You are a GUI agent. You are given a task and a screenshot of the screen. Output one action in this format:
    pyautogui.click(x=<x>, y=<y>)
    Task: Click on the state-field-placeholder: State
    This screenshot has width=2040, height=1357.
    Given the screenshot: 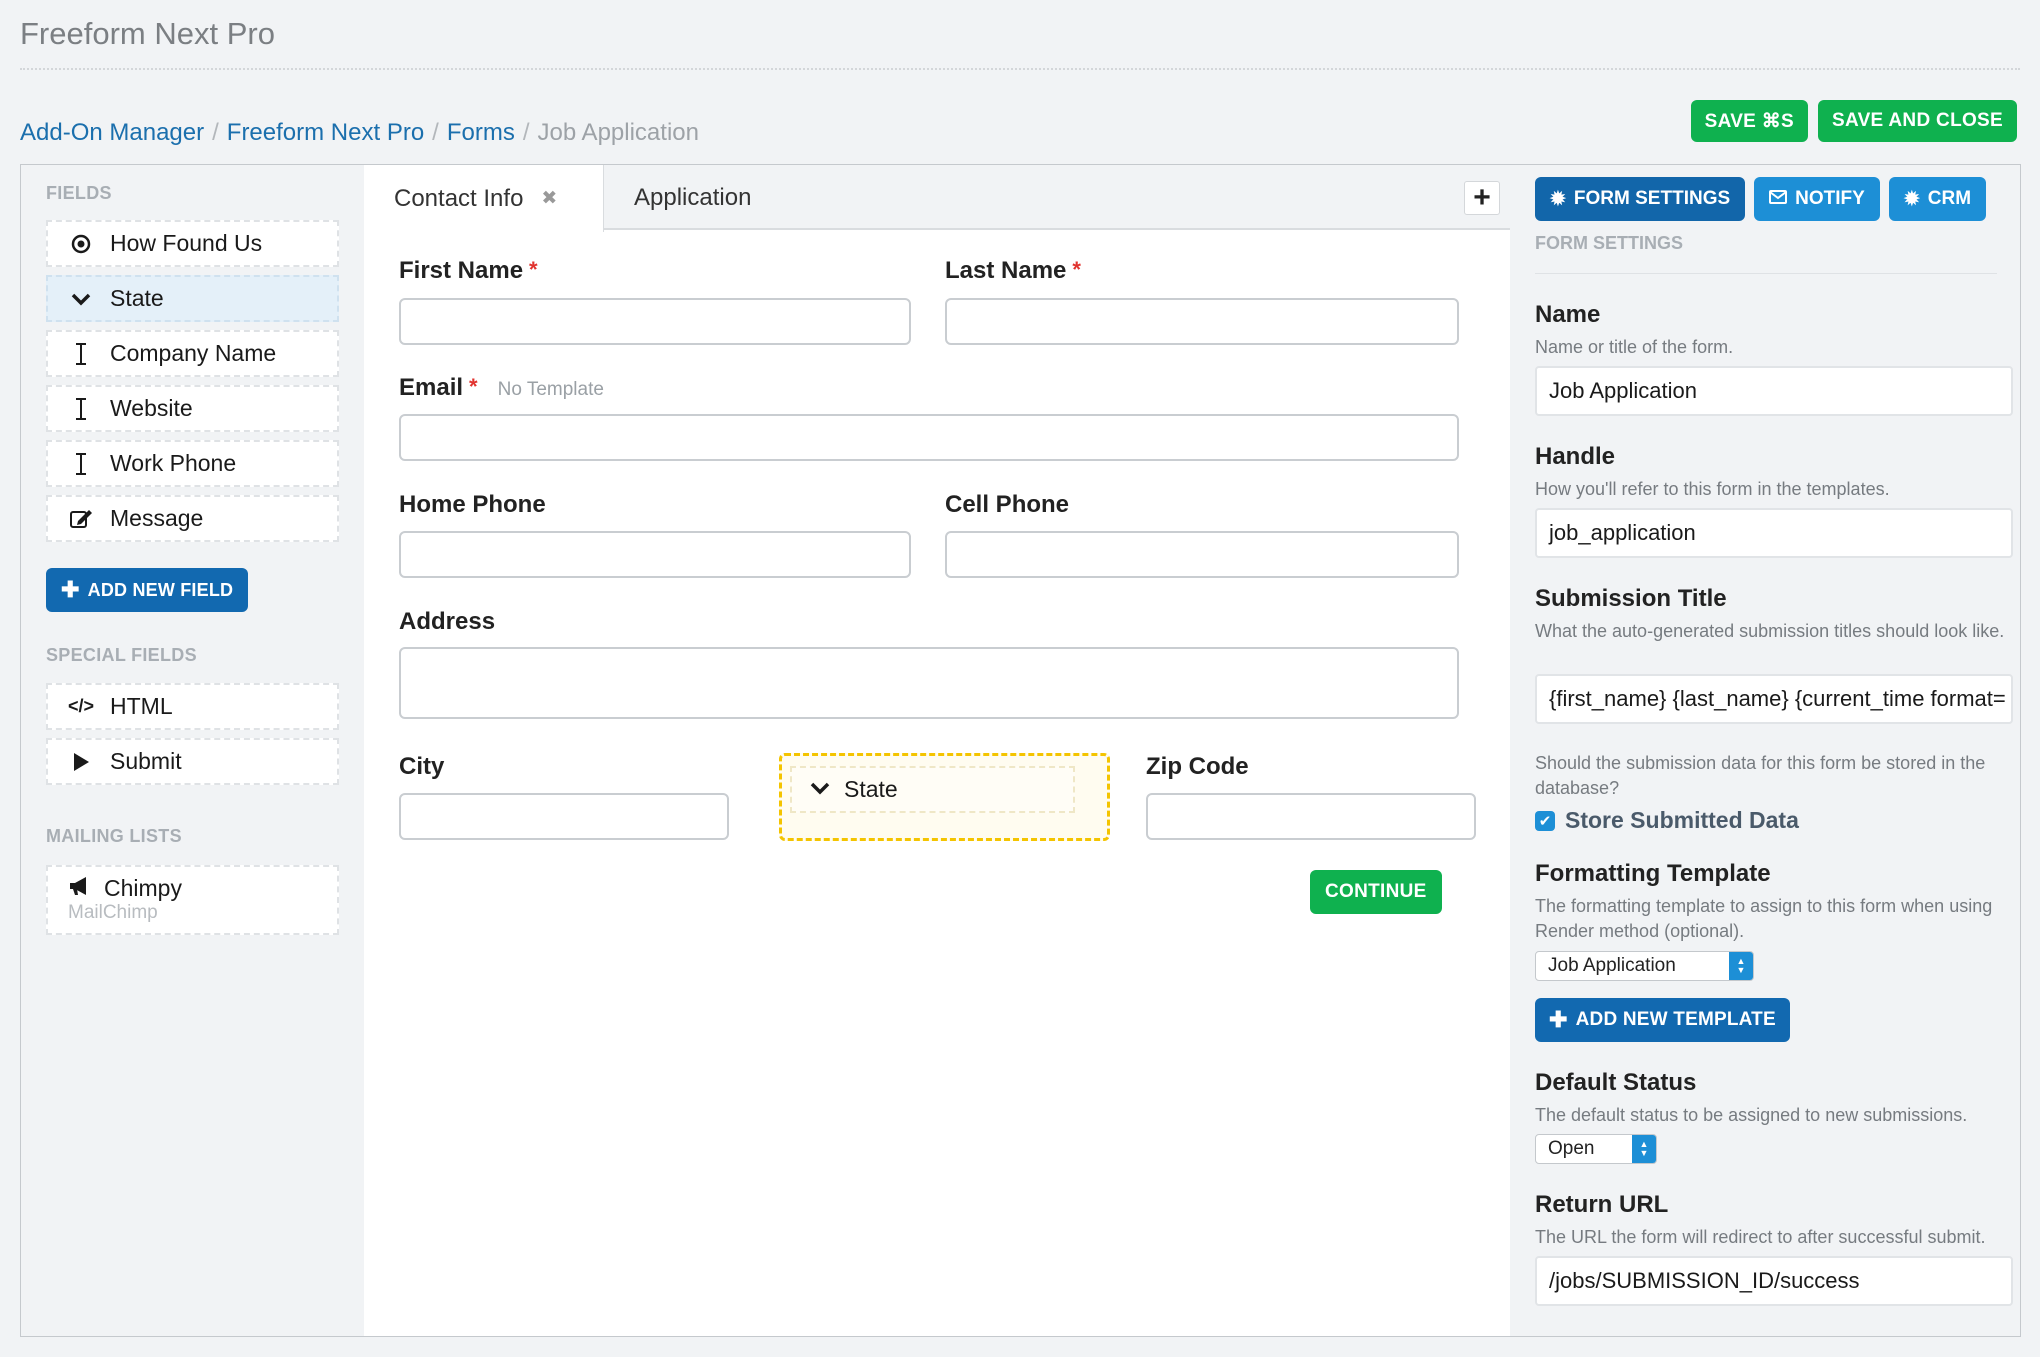 What is the action you would take?
    pyautogui.click(x=932, y=789)
    